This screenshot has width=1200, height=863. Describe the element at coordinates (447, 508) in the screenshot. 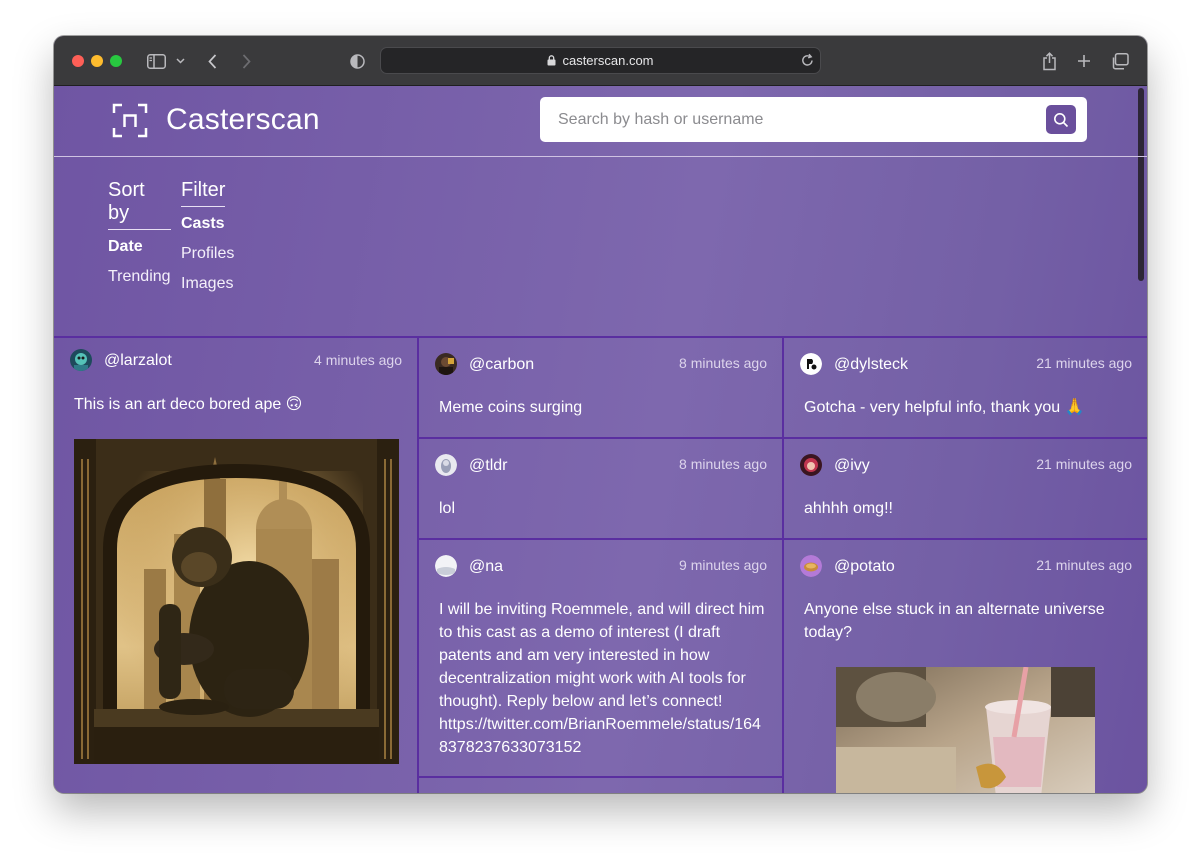

I see `cast-text: lol` at that location.